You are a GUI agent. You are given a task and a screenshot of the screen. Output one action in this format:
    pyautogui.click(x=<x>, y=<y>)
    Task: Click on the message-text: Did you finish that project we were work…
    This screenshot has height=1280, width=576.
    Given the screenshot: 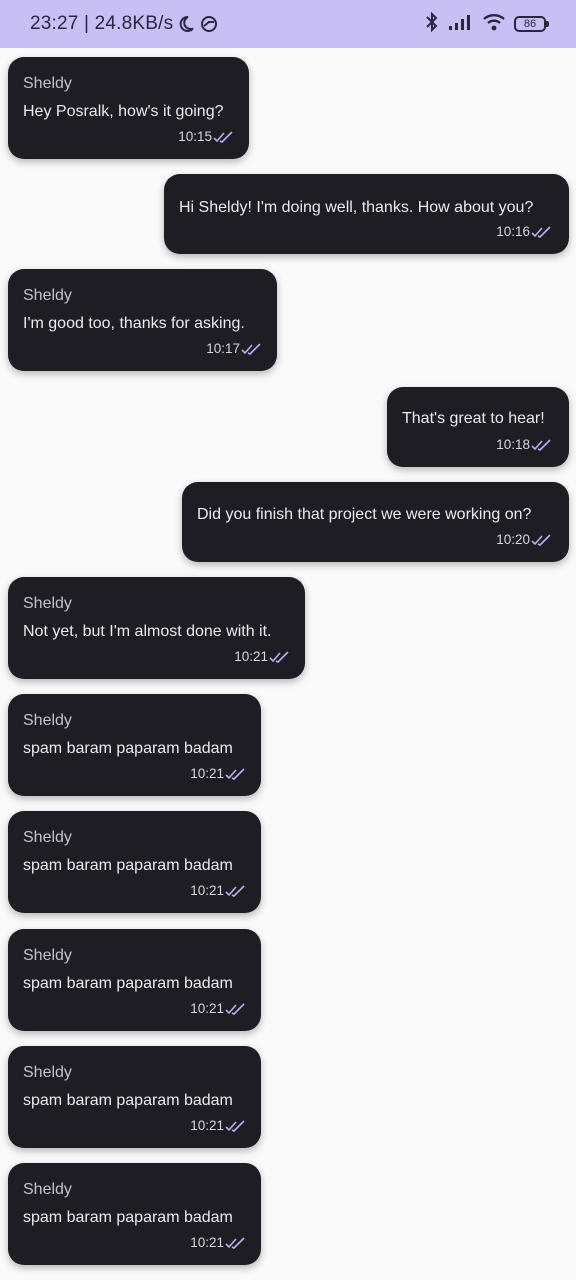 What is the action you would take?
    pyautogui.click(x=364, y=514)
    